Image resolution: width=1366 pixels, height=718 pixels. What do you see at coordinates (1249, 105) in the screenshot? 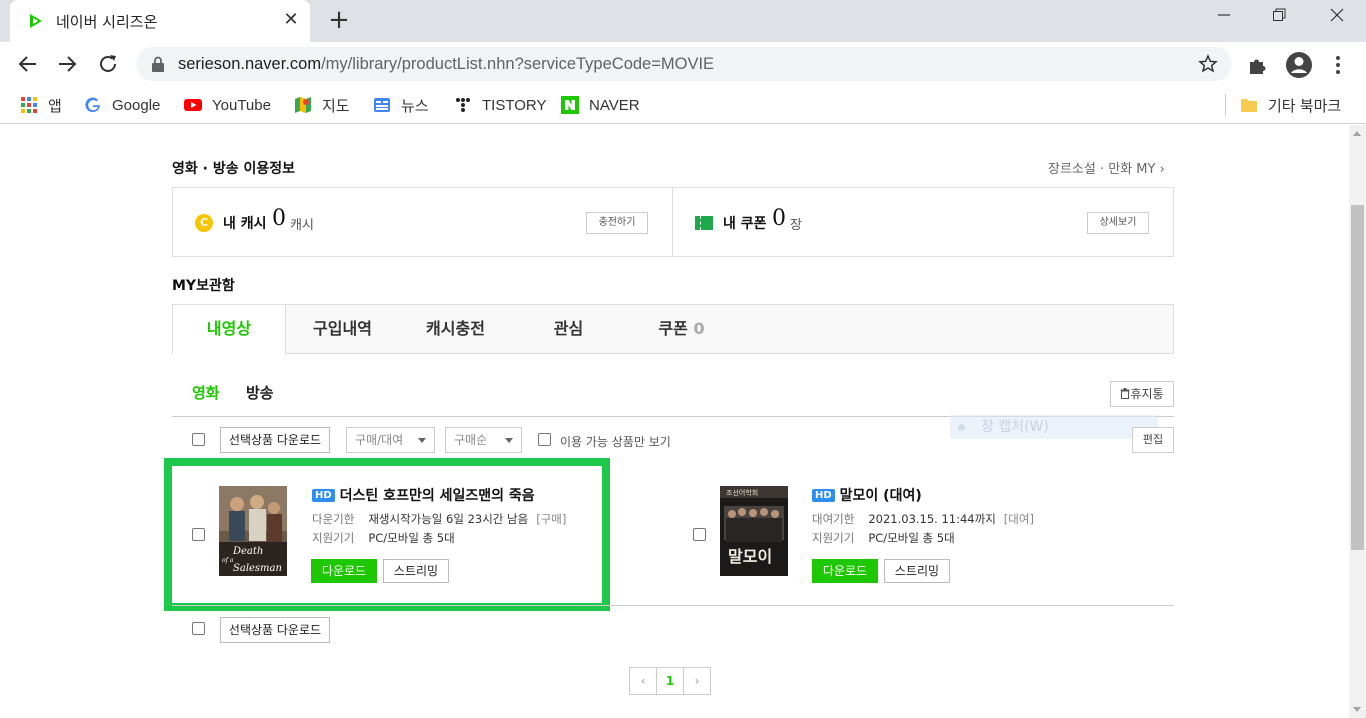
I see `folder-icon` at bounding box center [1249, 105].